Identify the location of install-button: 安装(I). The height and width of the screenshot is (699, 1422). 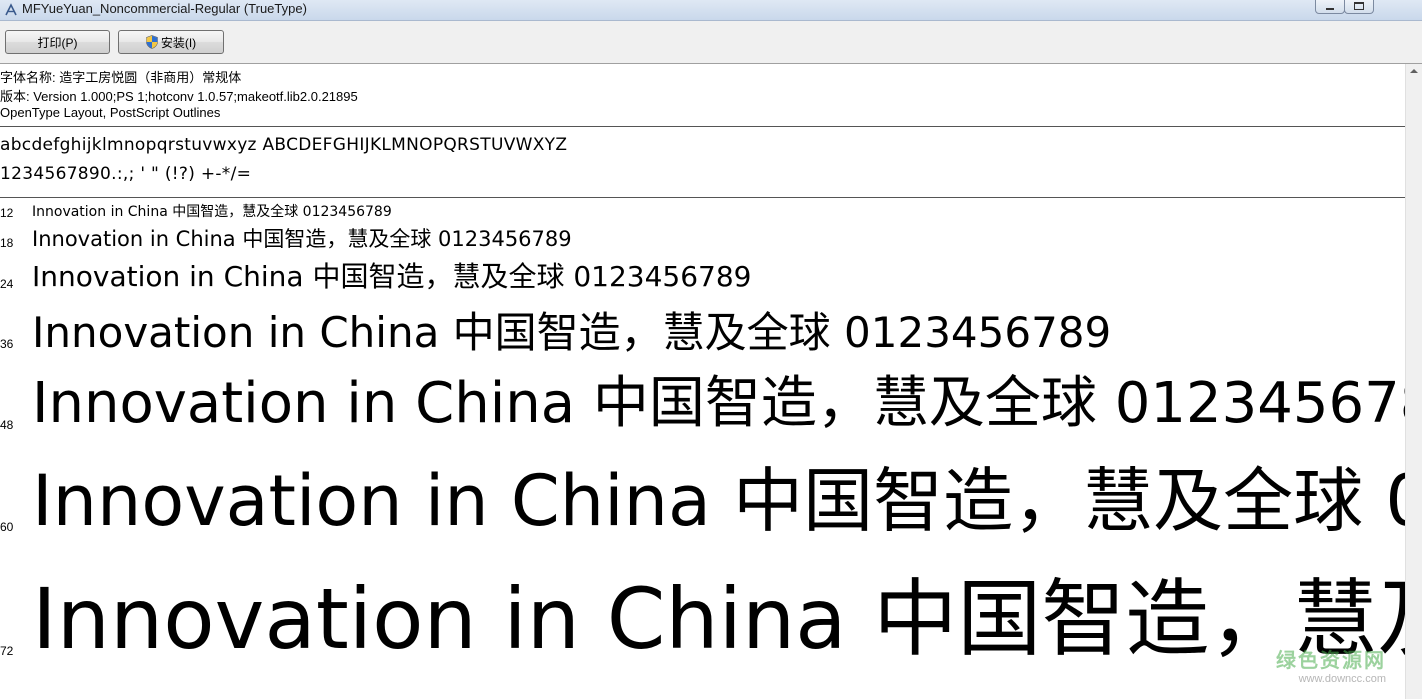
(171, 42).